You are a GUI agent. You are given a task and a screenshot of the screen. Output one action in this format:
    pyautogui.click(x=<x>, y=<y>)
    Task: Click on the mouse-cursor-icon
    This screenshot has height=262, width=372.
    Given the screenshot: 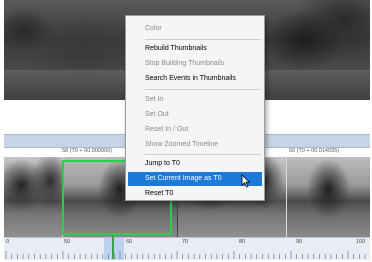 What is the action you would take?
    pyautogui.click(x=246, y=181)
    